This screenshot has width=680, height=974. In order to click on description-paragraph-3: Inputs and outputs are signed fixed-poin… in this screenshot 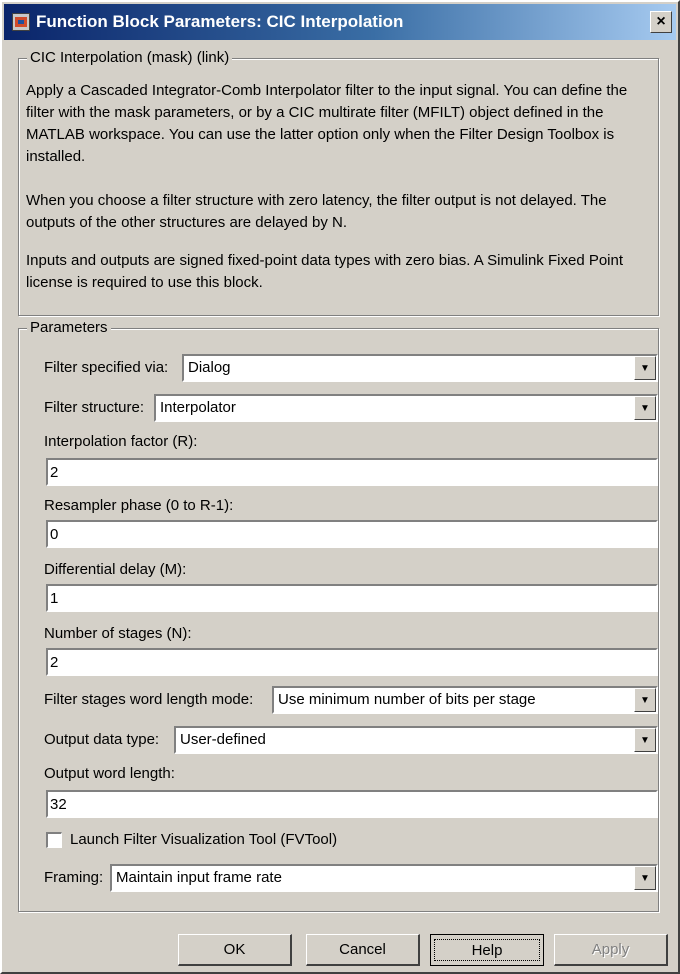, I will do `click(325, 271)`.